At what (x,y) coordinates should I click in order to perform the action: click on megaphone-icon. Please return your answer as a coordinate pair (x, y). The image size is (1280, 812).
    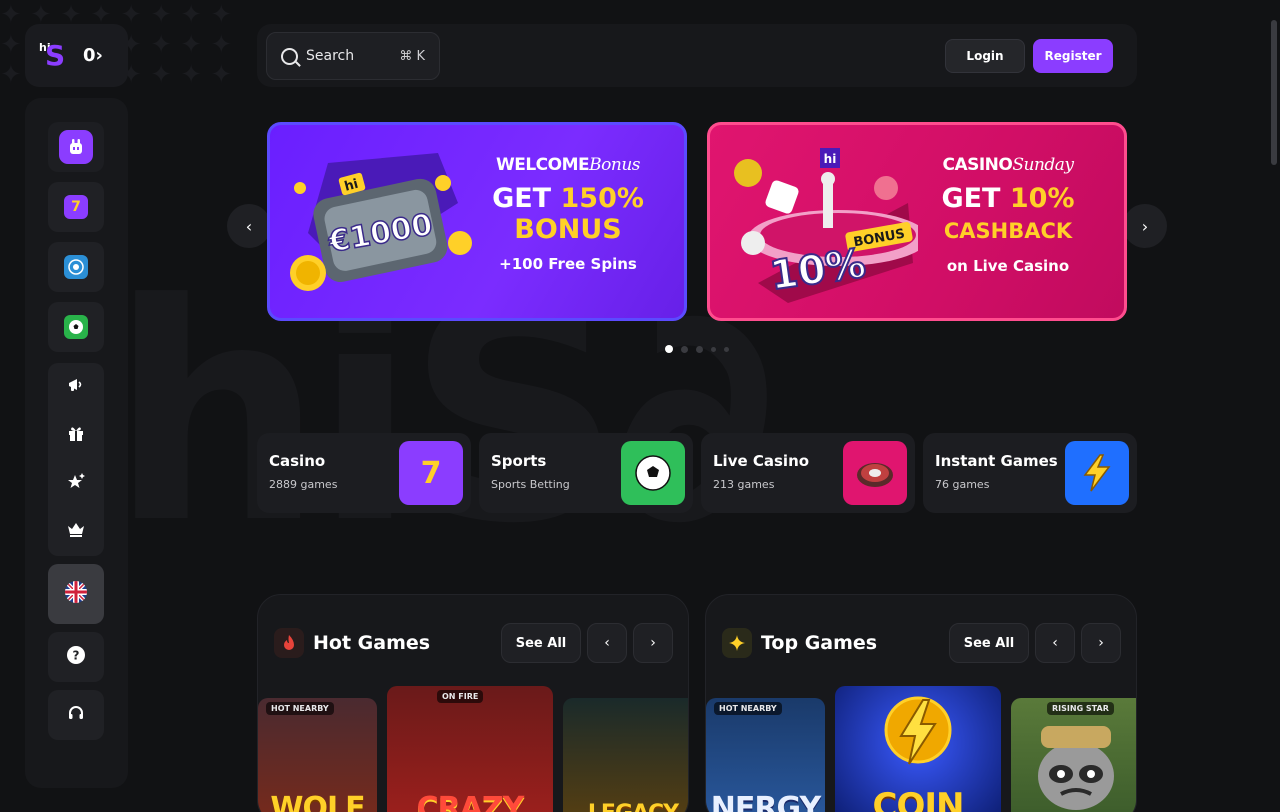
    Looking at the image, I should click on (76, 387).